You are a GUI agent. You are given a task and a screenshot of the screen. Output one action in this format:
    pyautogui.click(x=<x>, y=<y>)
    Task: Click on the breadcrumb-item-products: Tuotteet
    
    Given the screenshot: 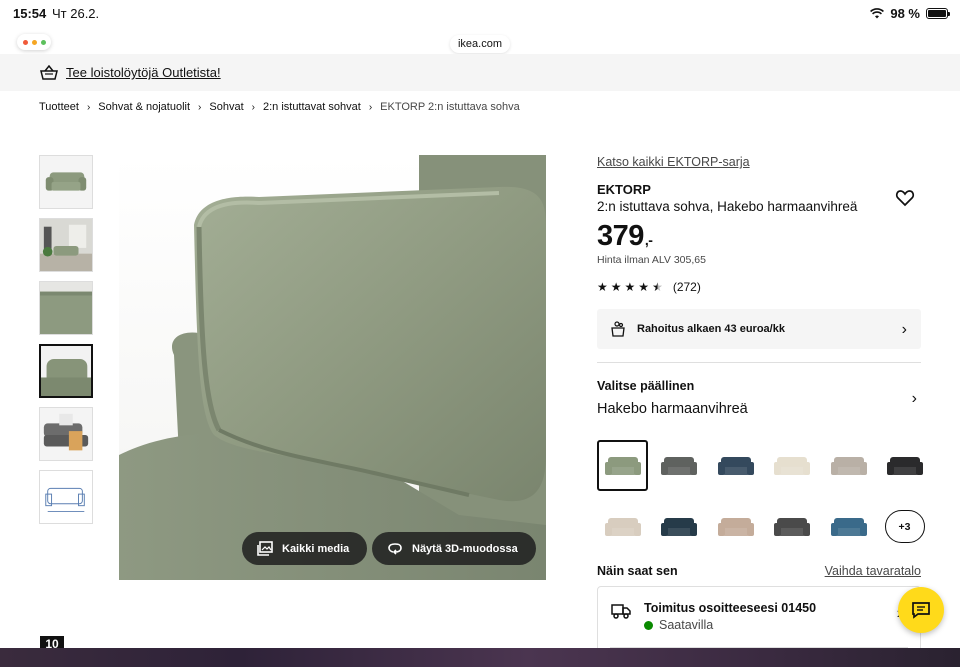 What is the action you would take?
    pyautogui.click(x=59, y=107)
    